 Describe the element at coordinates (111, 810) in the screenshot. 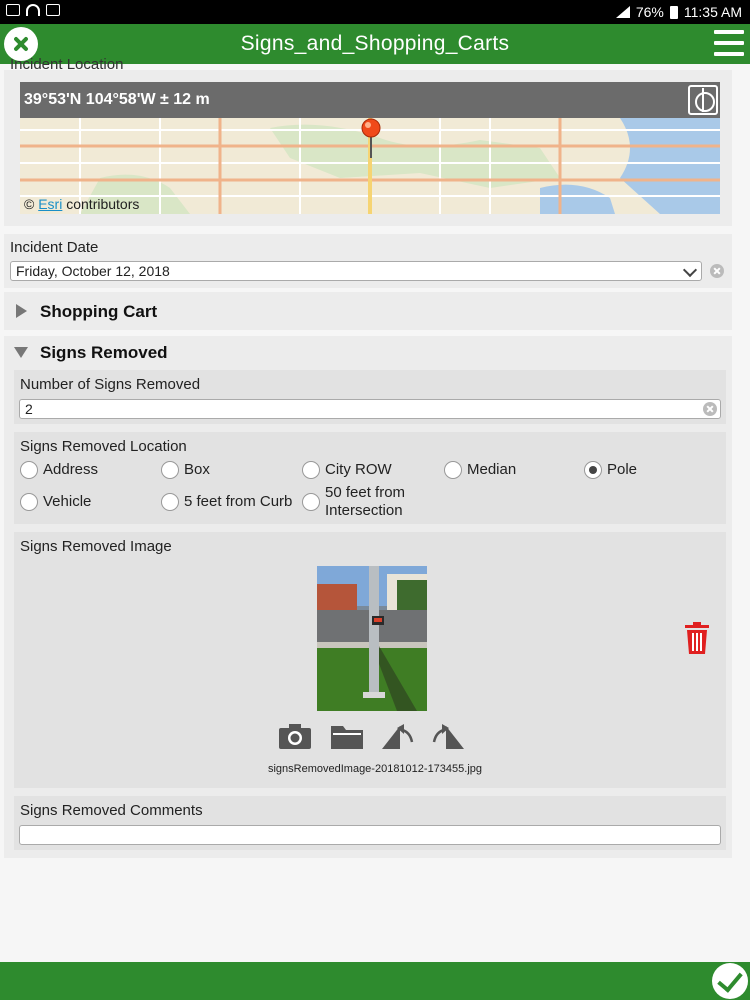

I see `signs-comments-label: Signs Removed Comments` at that location.